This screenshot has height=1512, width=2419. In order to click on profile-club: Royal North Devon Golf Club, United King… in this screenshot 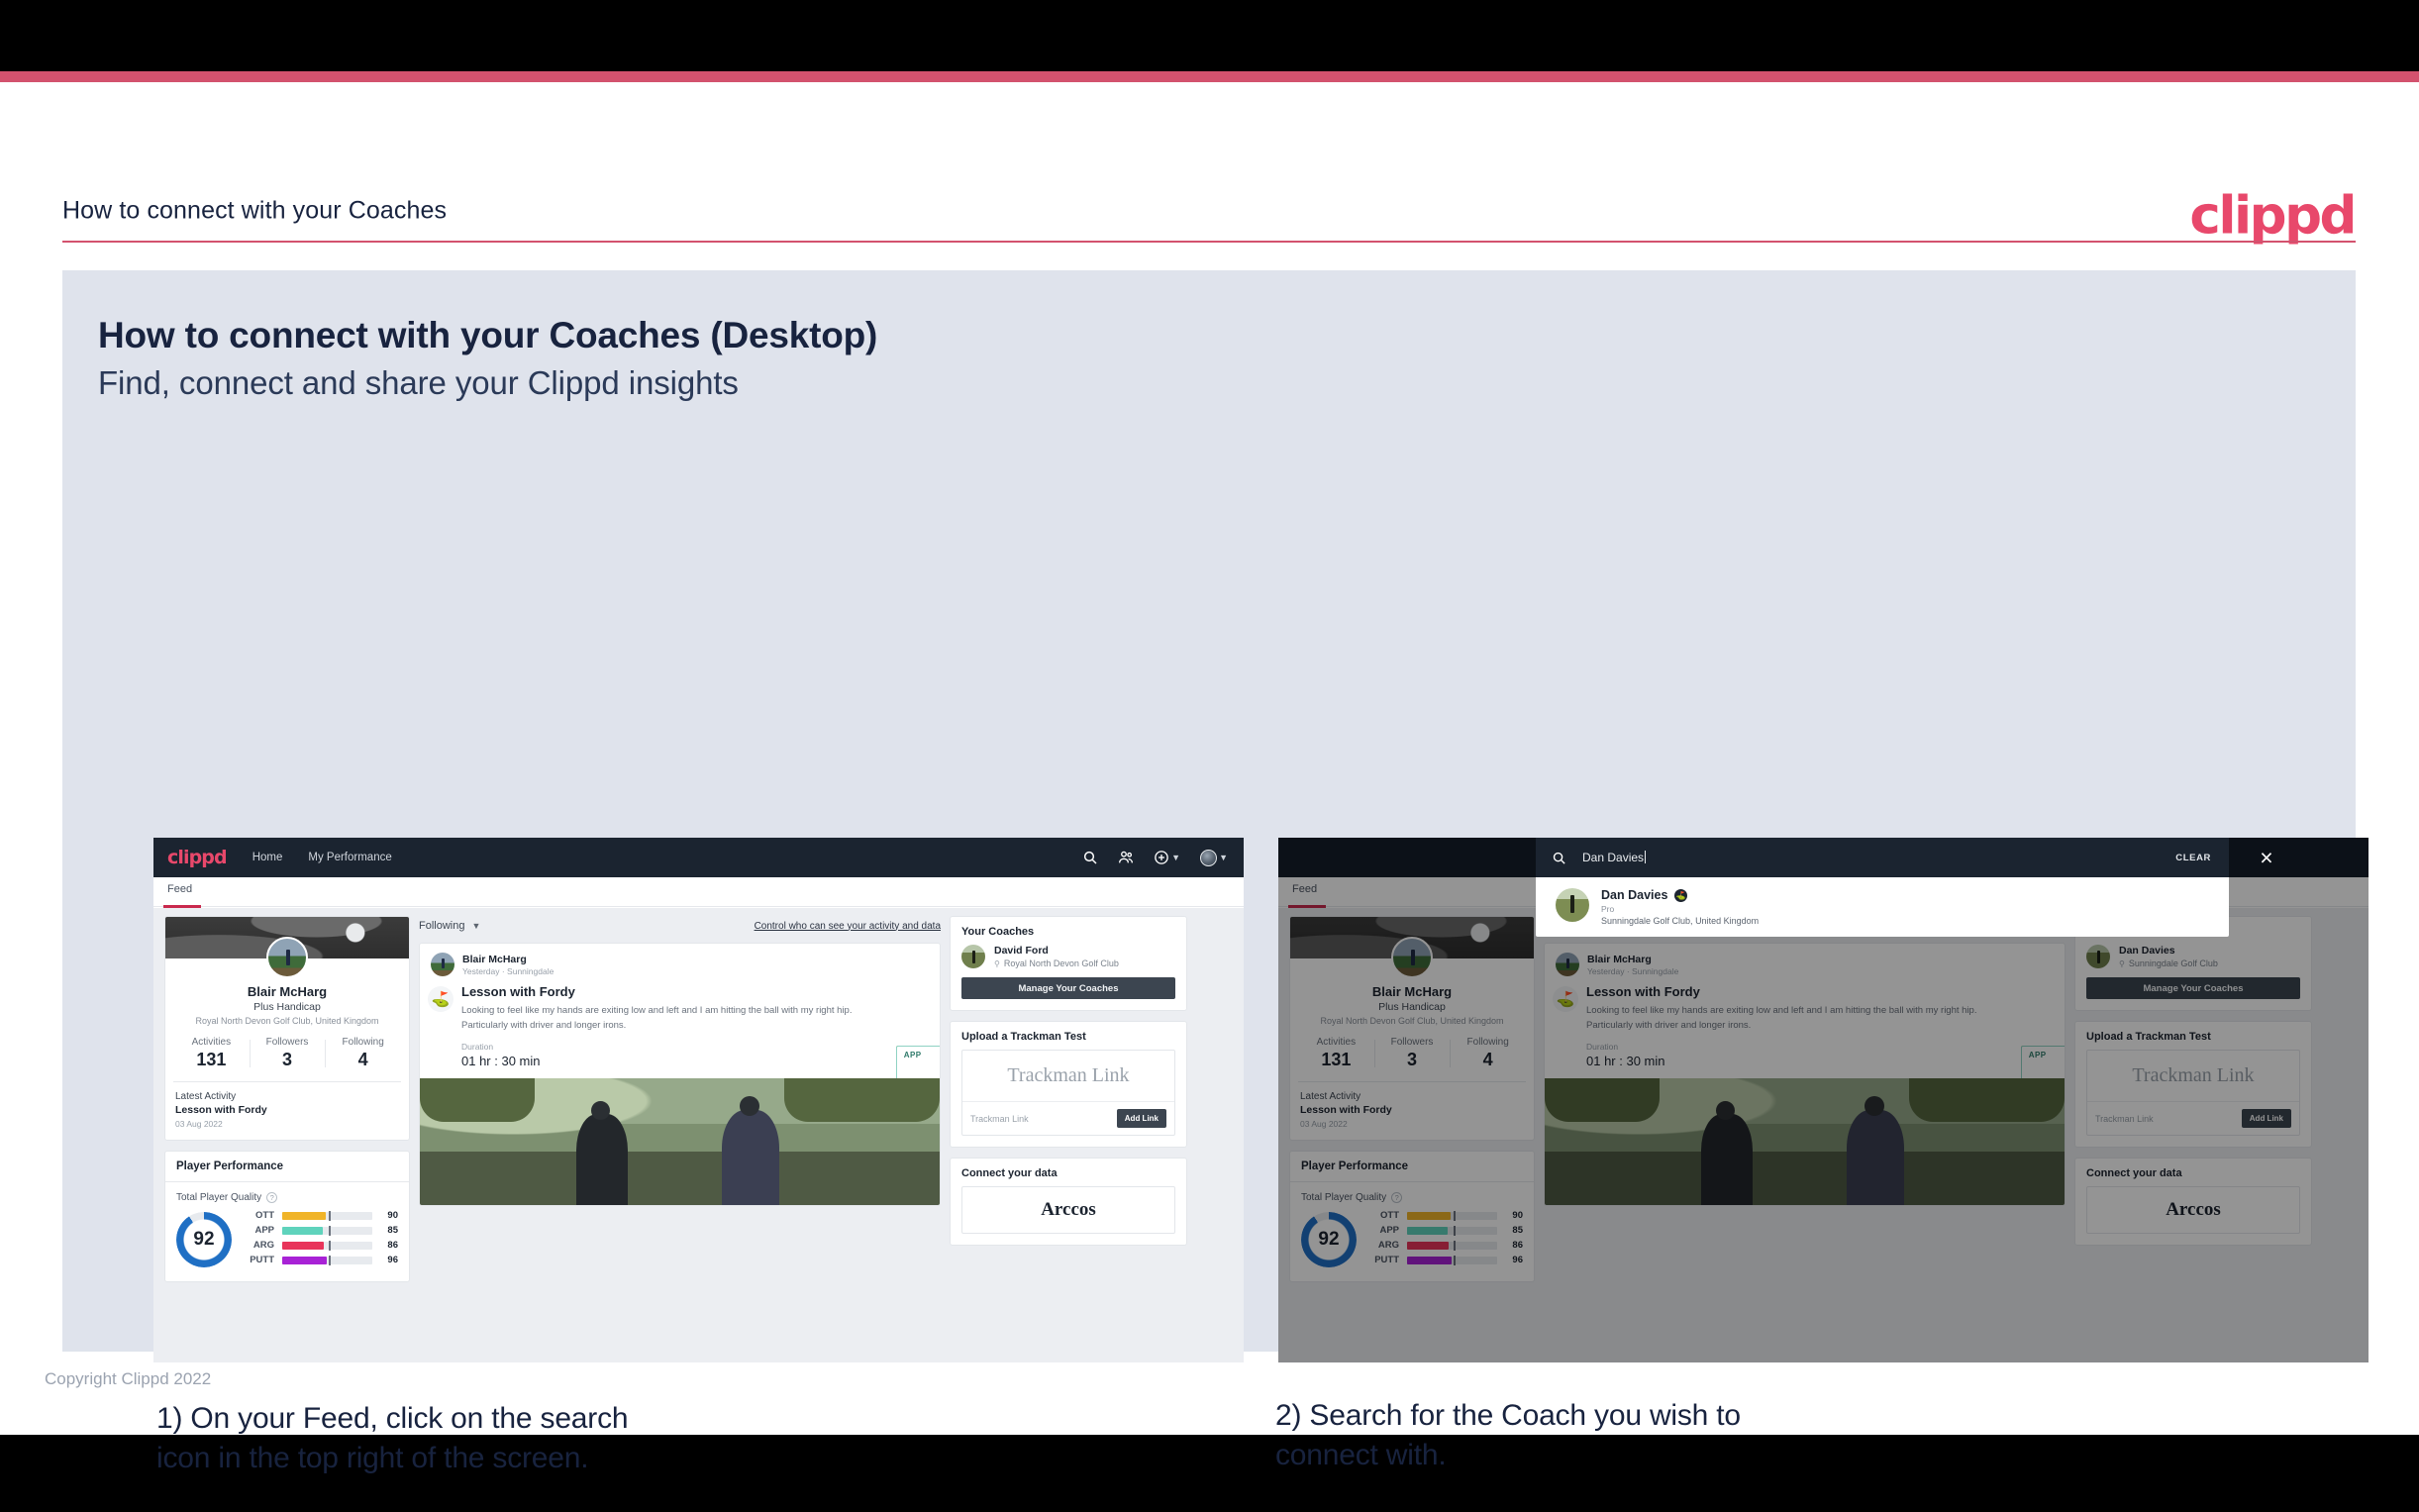, I will do `click(287, 1021)`.